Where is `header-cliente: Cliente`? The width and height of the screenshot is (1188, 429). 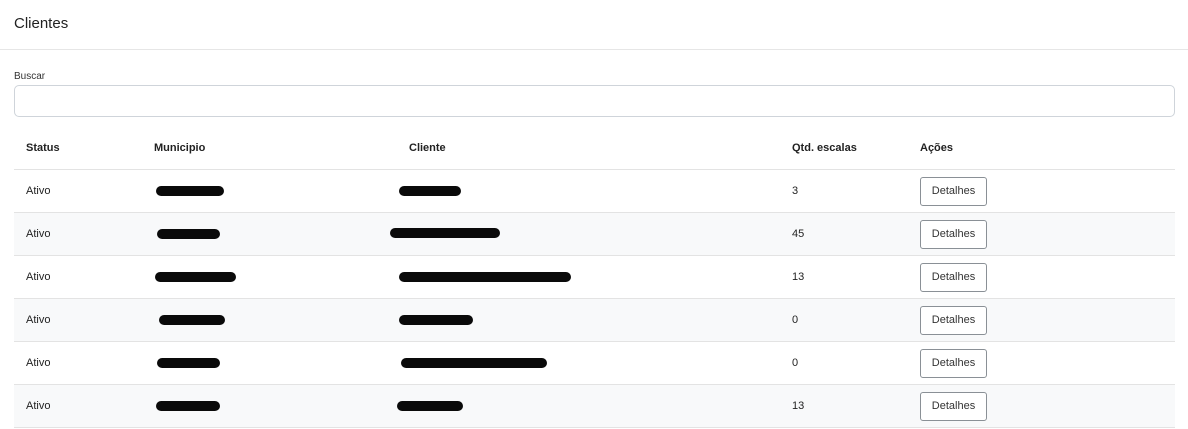
header-cliente: Cliente is located at coordinates (600, 148).